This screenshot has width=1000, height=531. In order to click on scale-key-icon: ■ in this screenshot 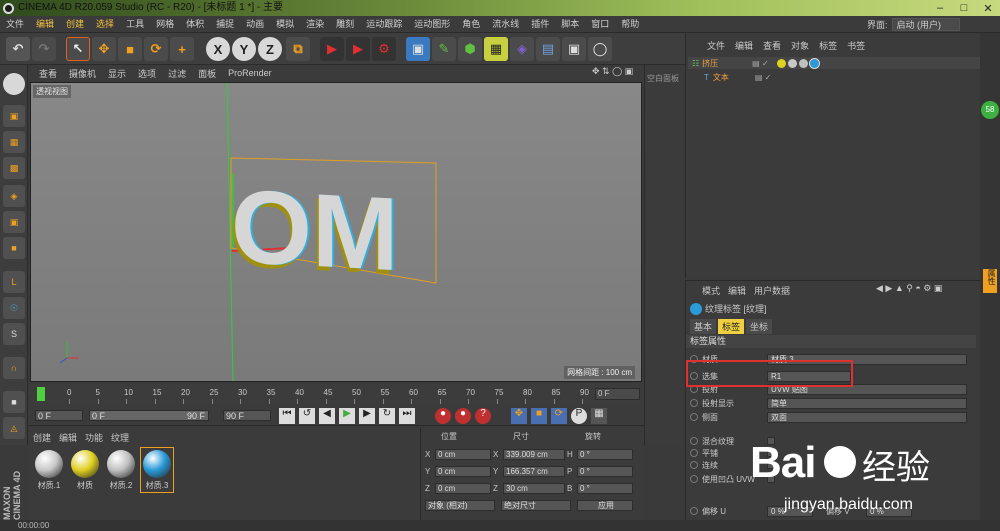, I will do `click(539, 416)`.